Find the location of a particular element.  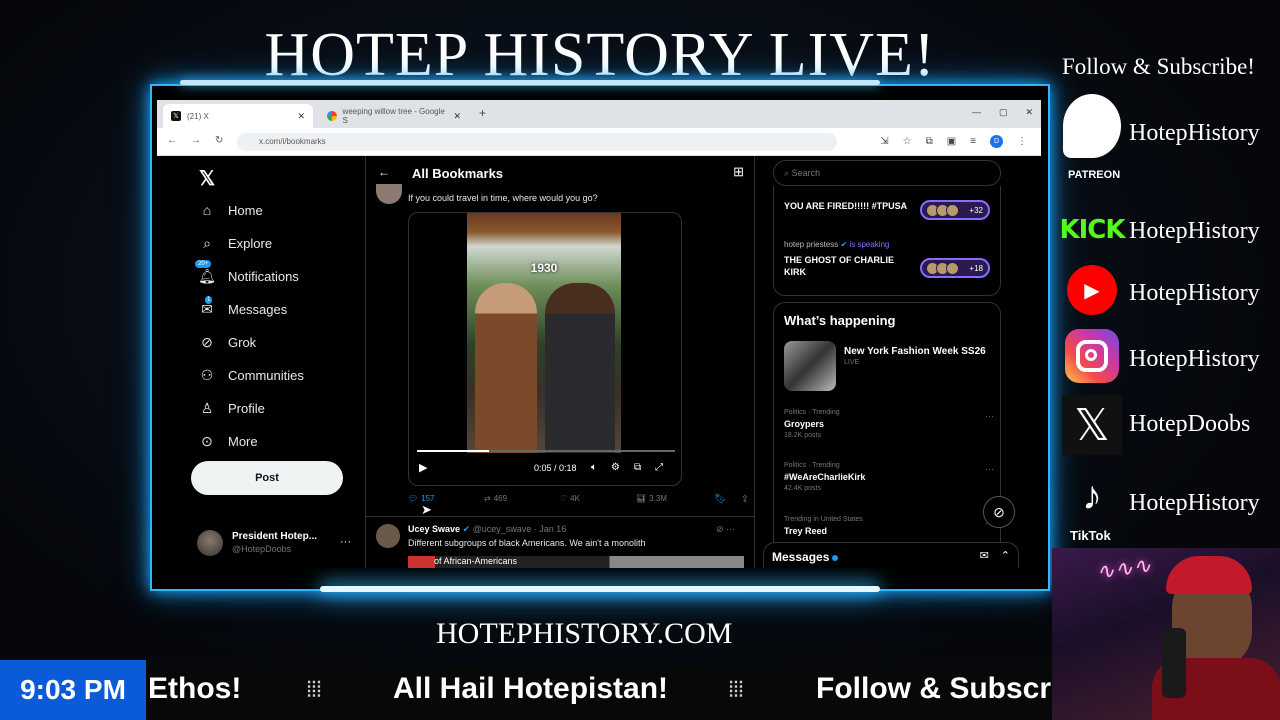

patreon-label: PATREON is located at coordinates (1094, 175).